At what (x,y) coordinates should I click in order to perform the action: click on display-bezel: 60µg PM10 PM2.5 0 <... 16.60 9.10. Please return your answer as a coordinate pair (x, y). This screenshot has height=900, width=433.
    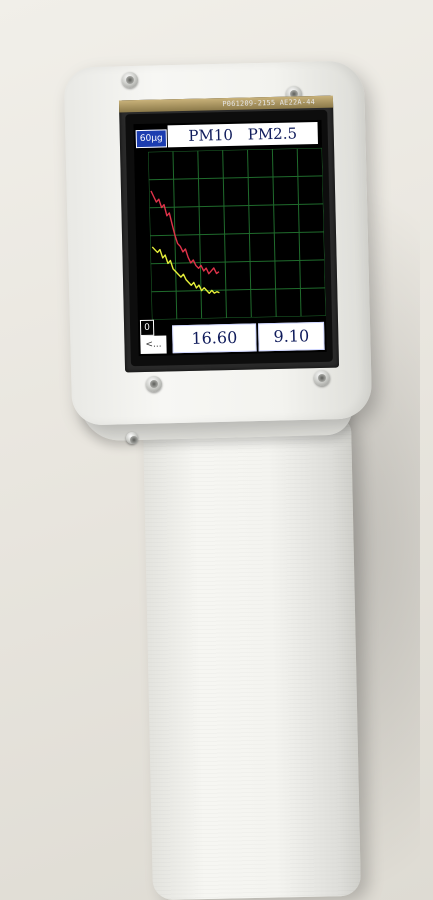
    Looking at the image, I should click on (229, 238).